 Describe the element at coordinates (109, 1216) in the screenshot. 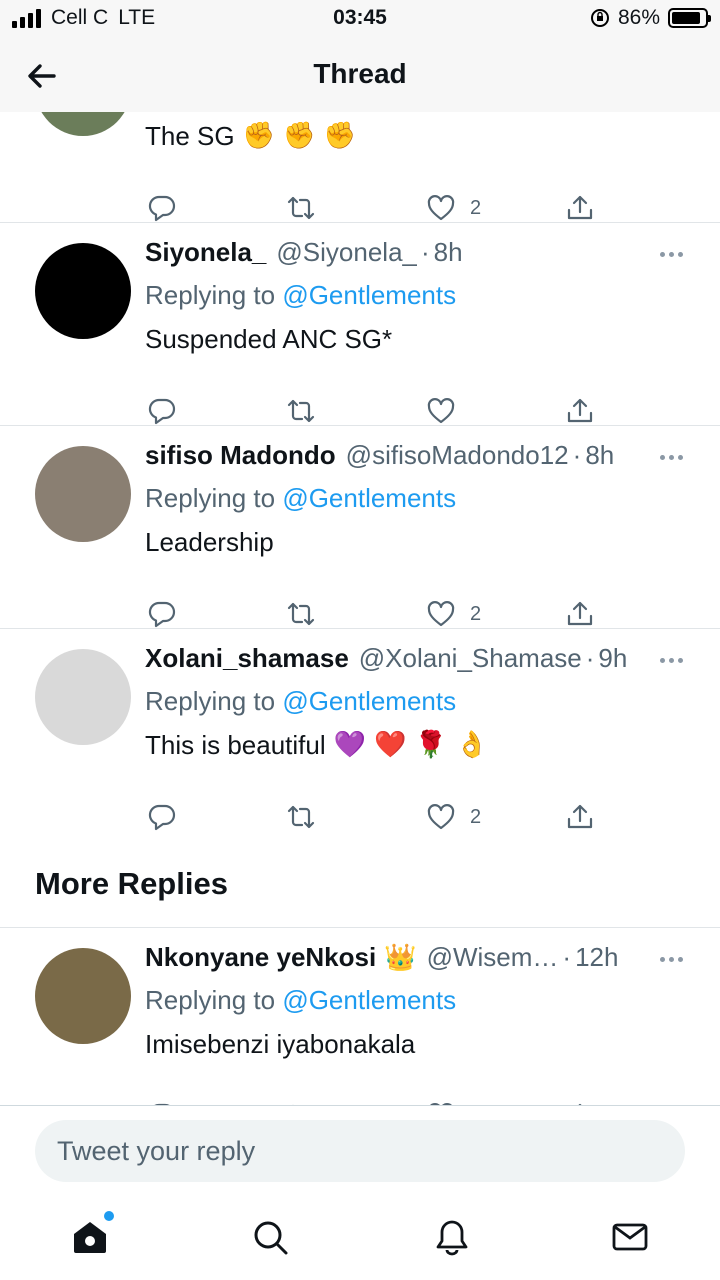

I see `home-notification-dot` at that location.